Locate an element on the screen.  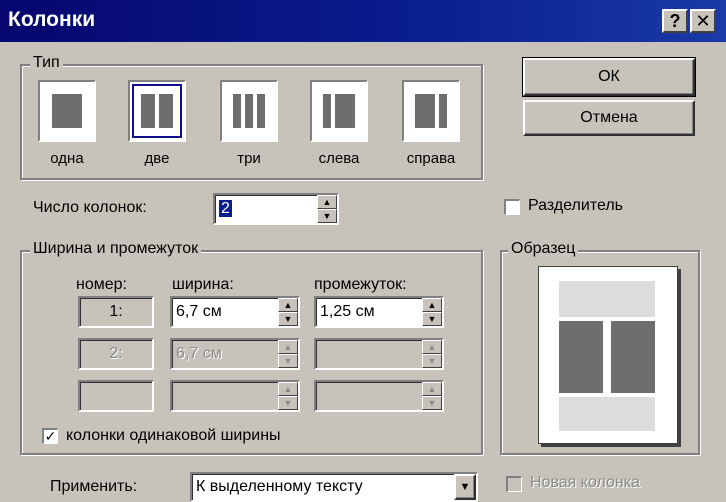
close-icon: ✕ is located at coordinates (703, 20).